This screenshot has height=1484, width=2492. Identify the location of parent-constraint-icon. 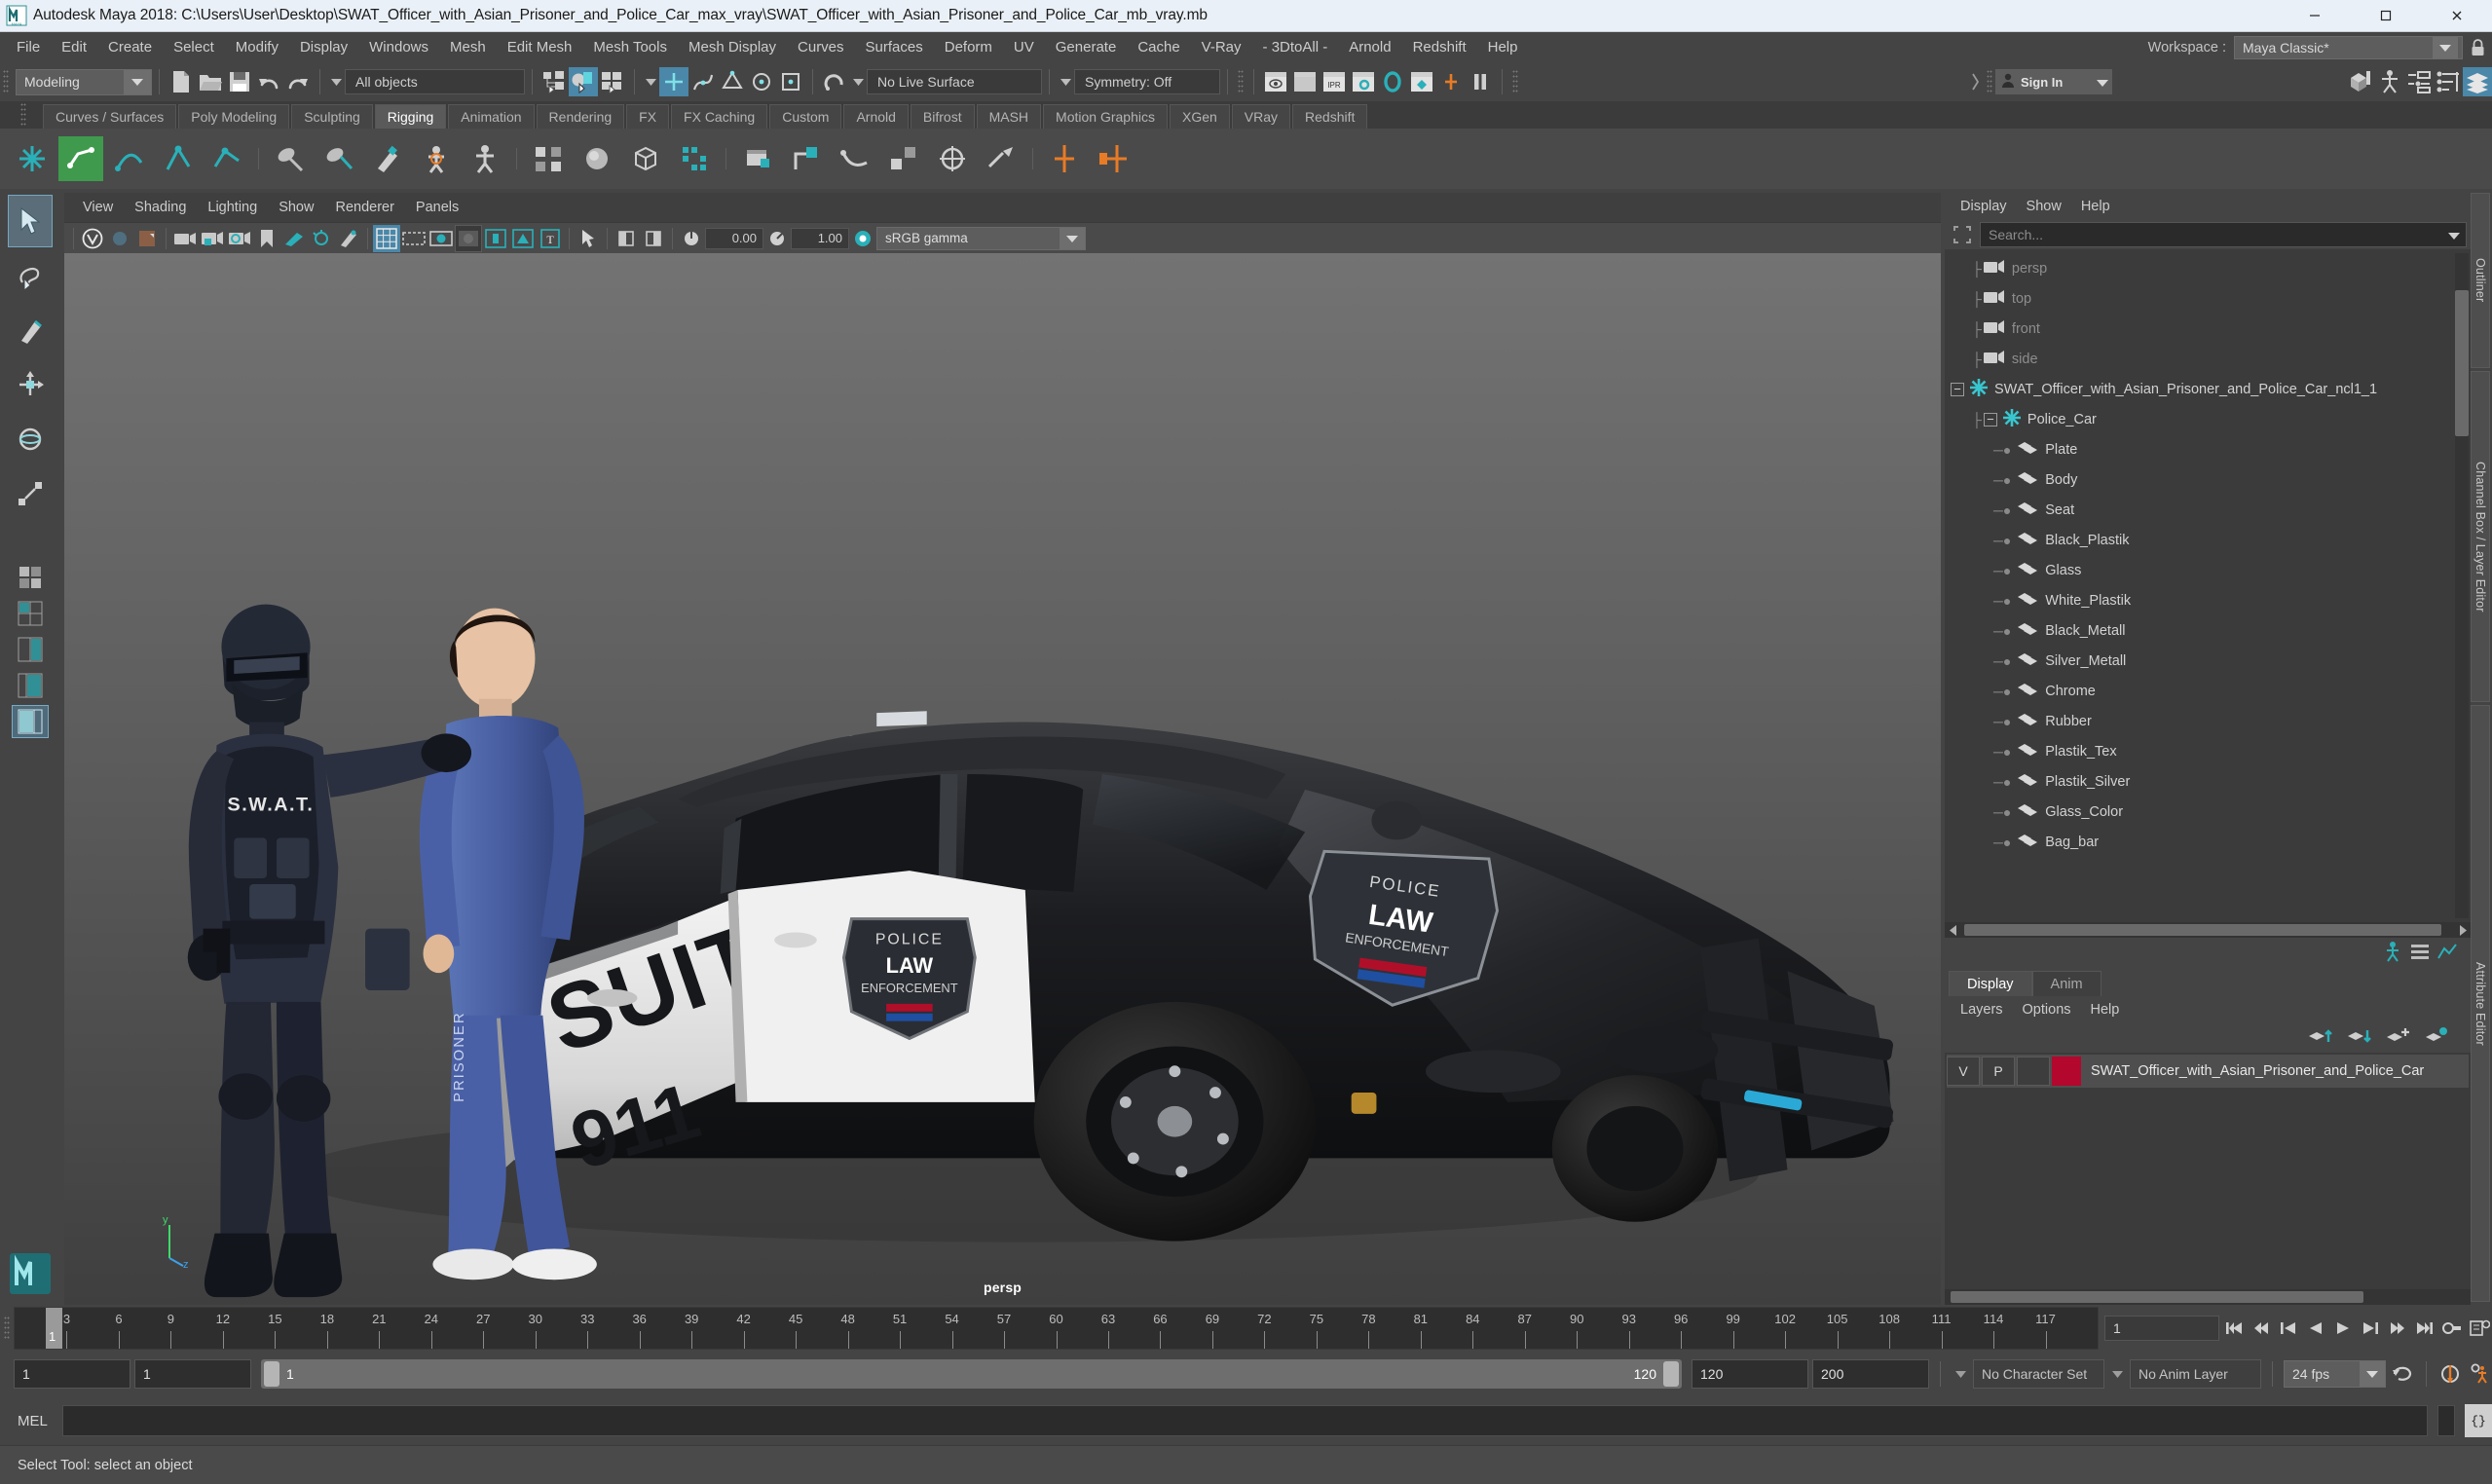
(903, 158).